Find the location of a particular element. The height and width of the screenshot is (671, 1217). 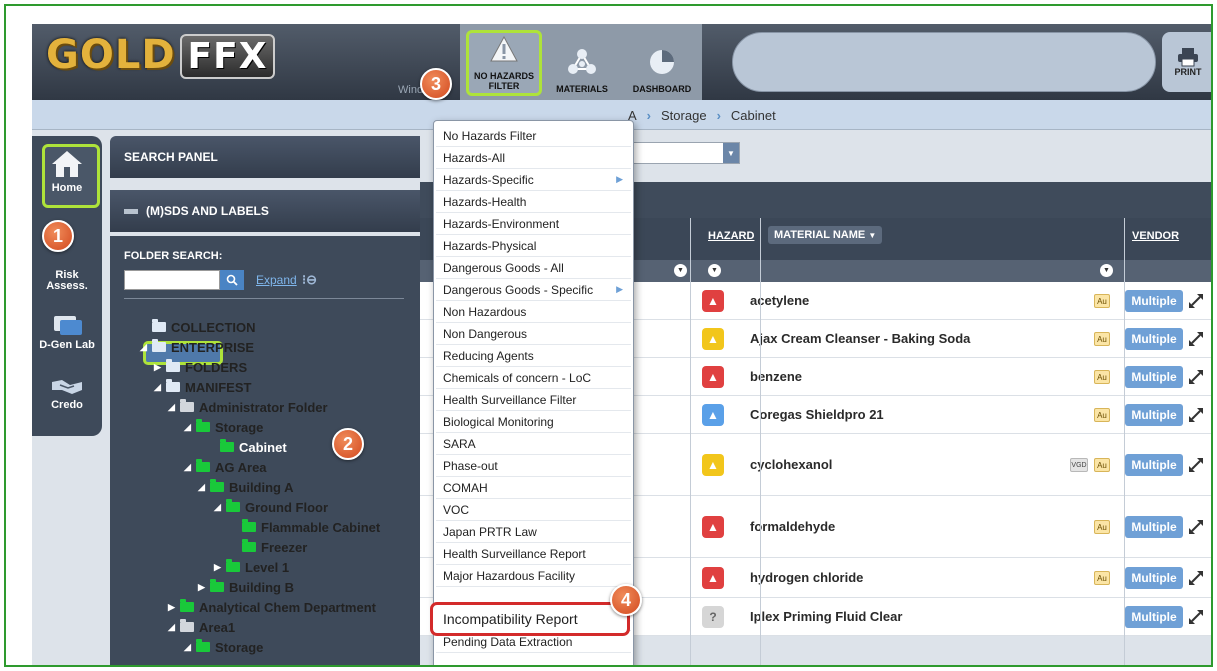

menu-item: Hazards-Physical is located at coordinates (533, 246).